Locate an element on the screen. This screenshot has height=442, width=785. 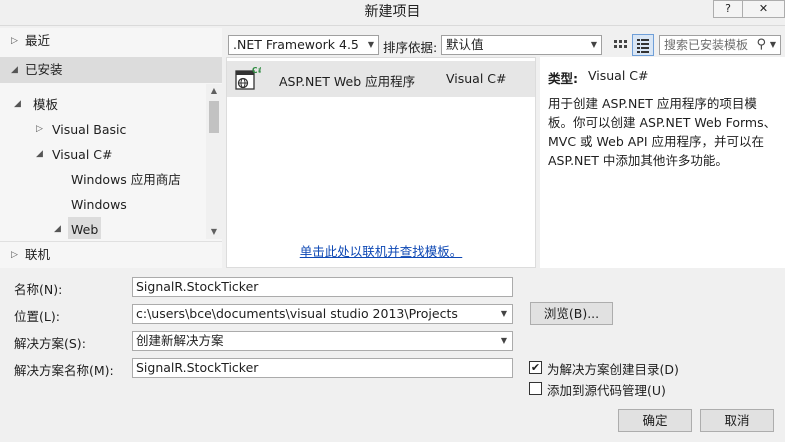
create-directory-label: 为解决方案创建目录(D) is located at coordinates (613, 369).